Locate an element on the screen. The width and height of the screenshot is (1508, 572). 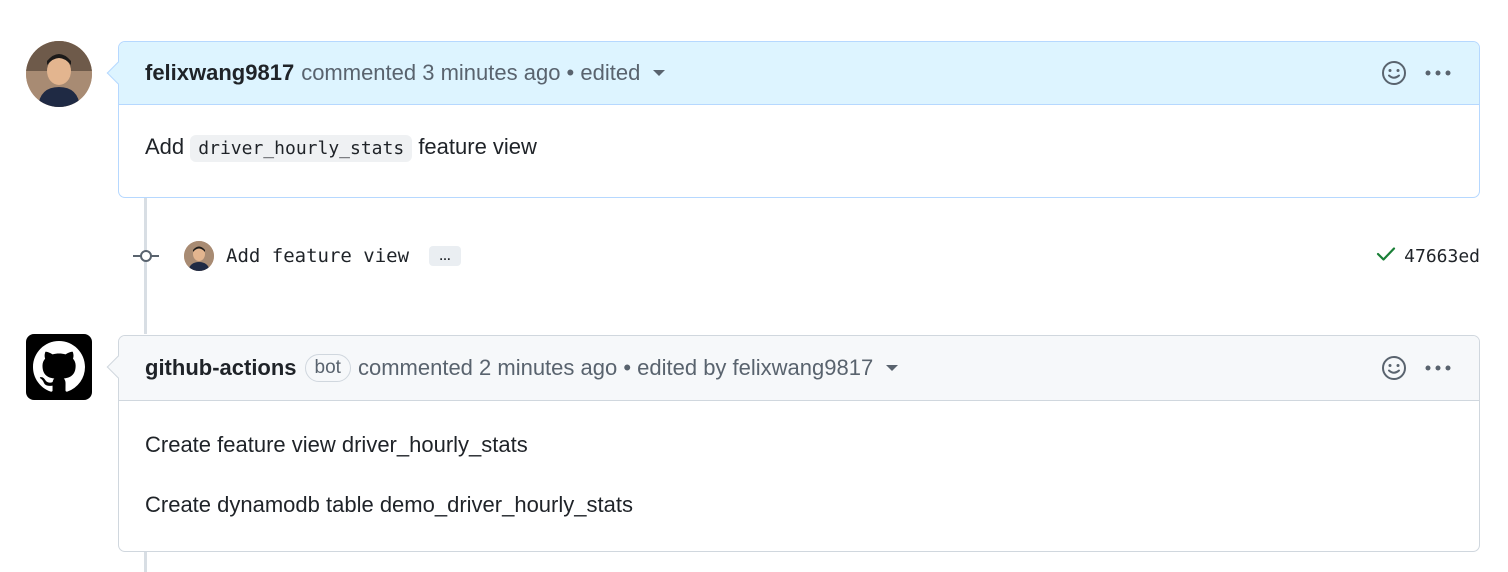
inline-code: driver_hourly_stats is located at coordinates (301, 148).